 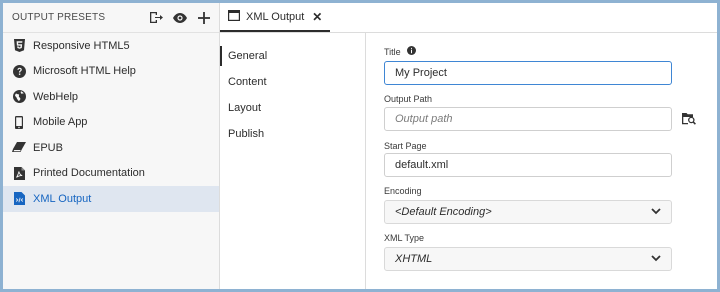 I want to click on title-field-label: Title, so click(x=400, y=51).